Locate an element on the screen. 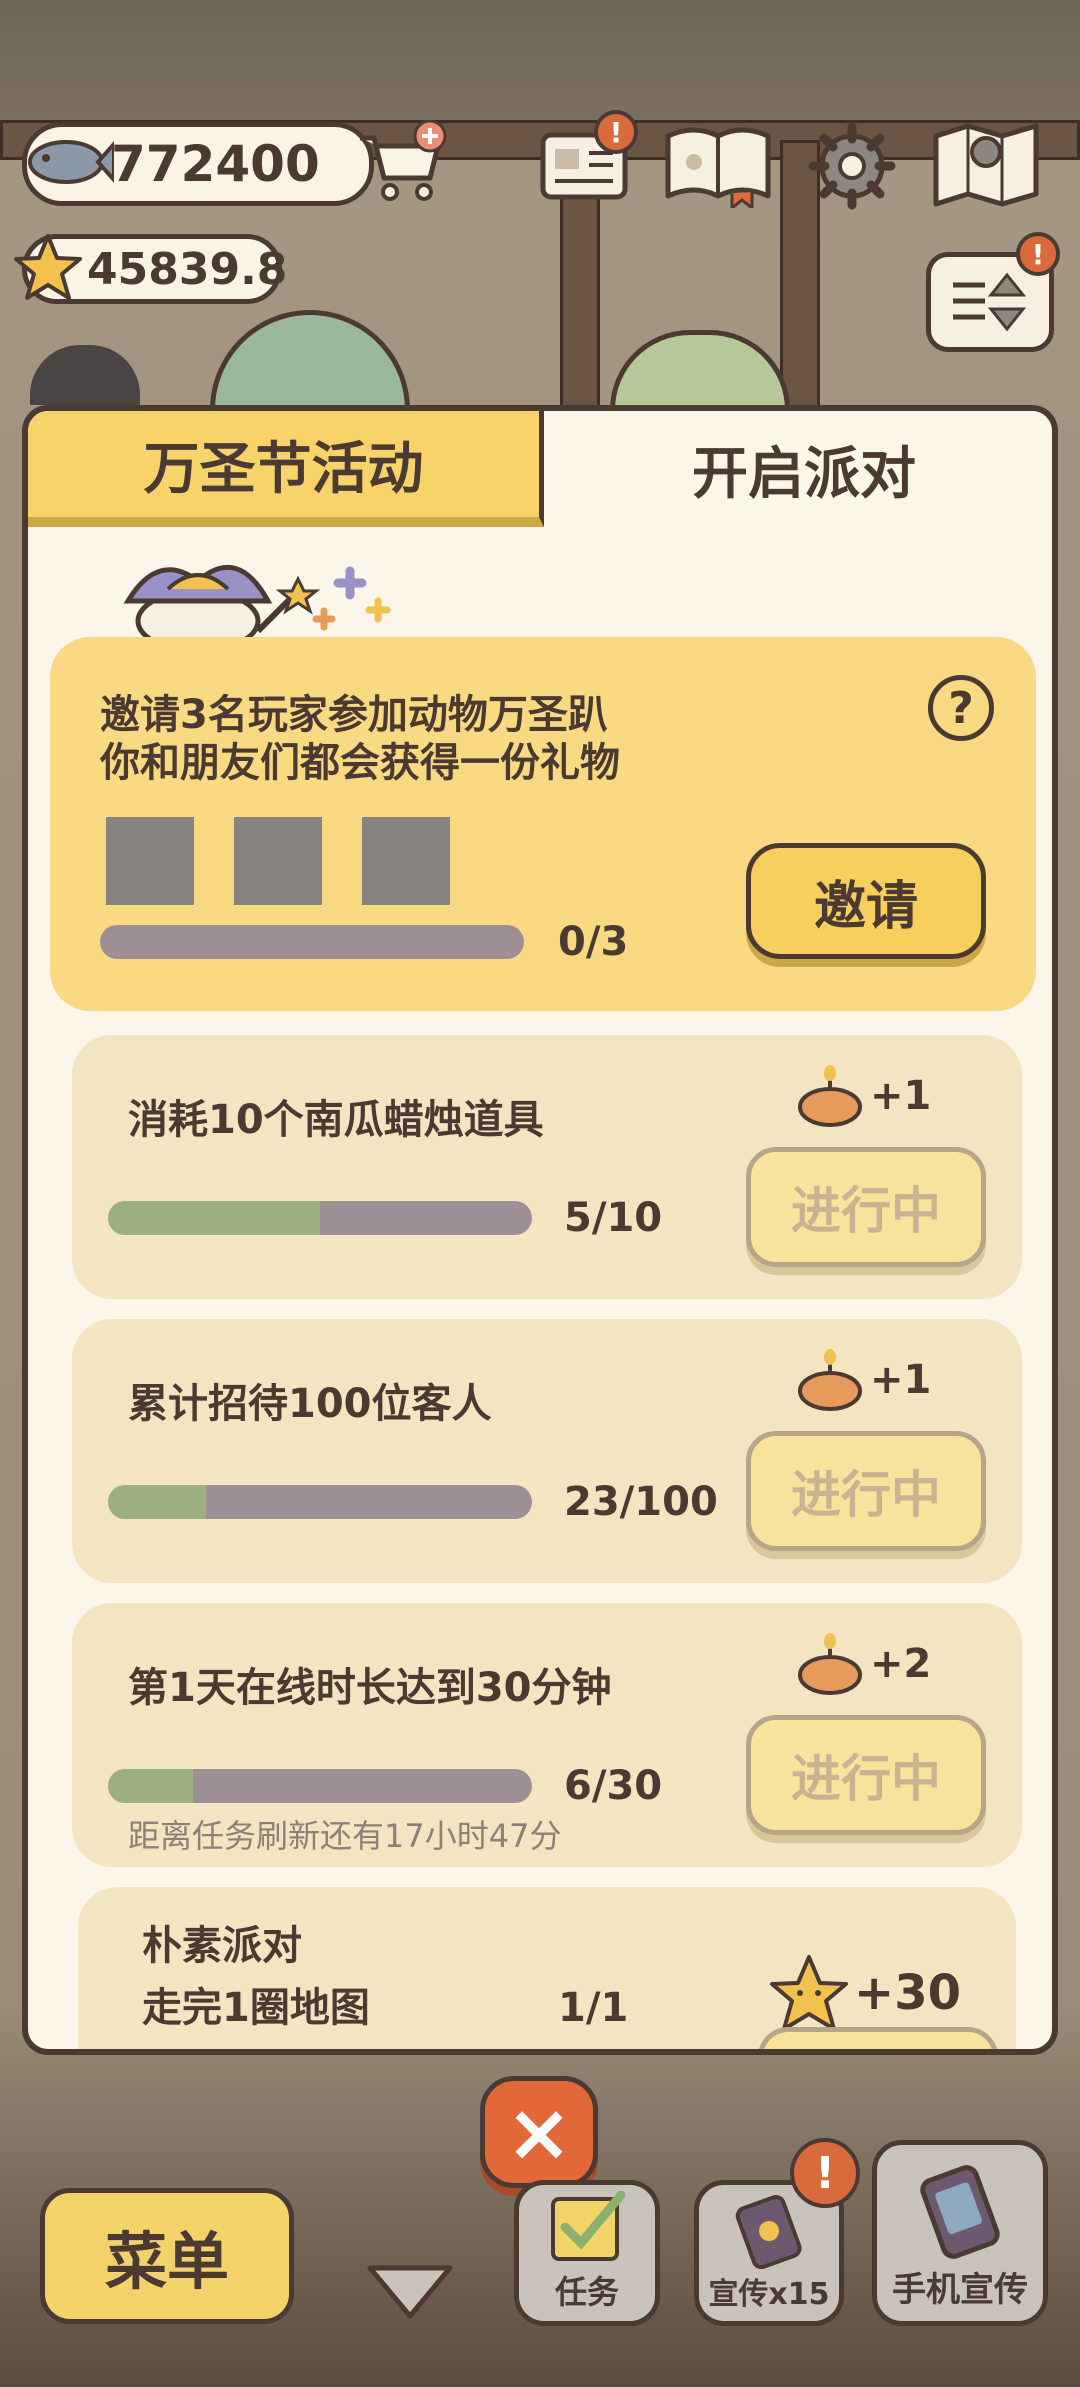 This screenshot has height=2387, width=1080. tab-halloween-label: 万圣节活动 is located at coordinates (283, 469).